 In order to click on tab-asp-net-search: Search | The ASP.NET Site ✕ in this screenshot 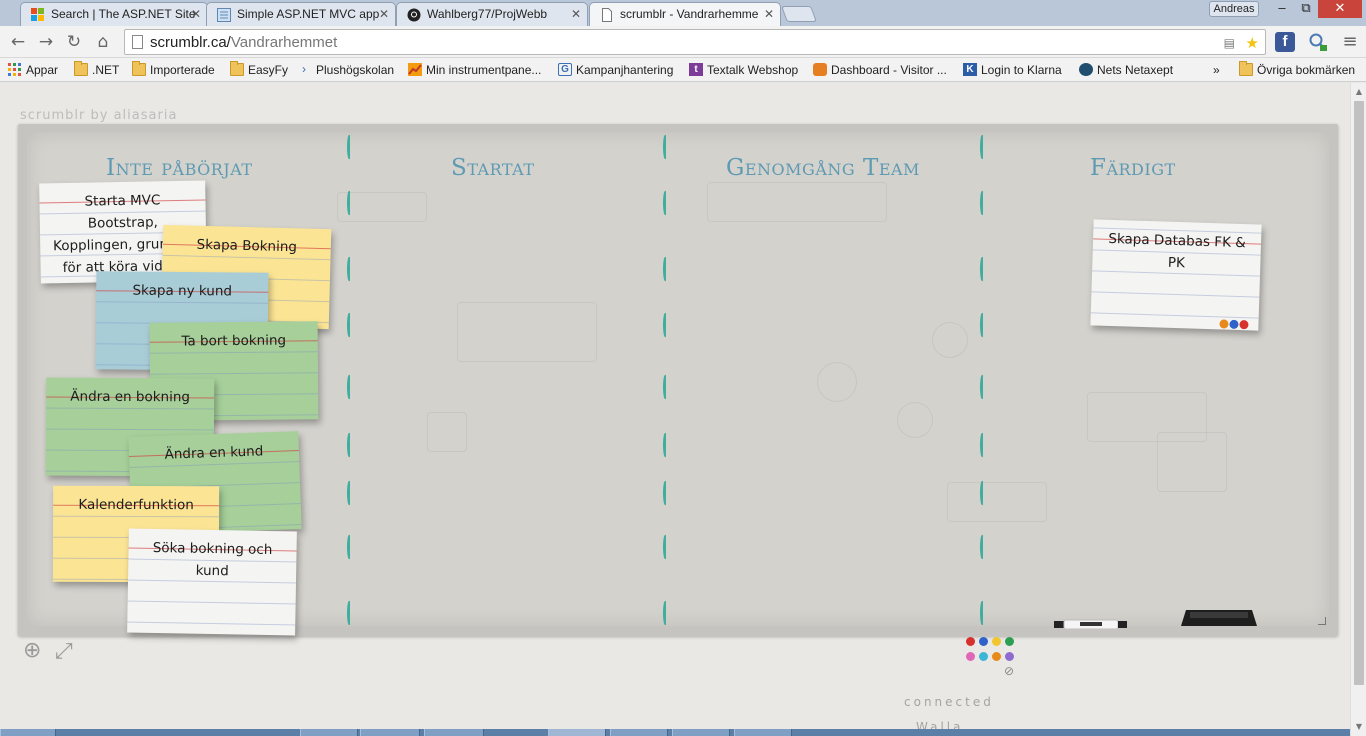, I will do `click(114, 14)`.